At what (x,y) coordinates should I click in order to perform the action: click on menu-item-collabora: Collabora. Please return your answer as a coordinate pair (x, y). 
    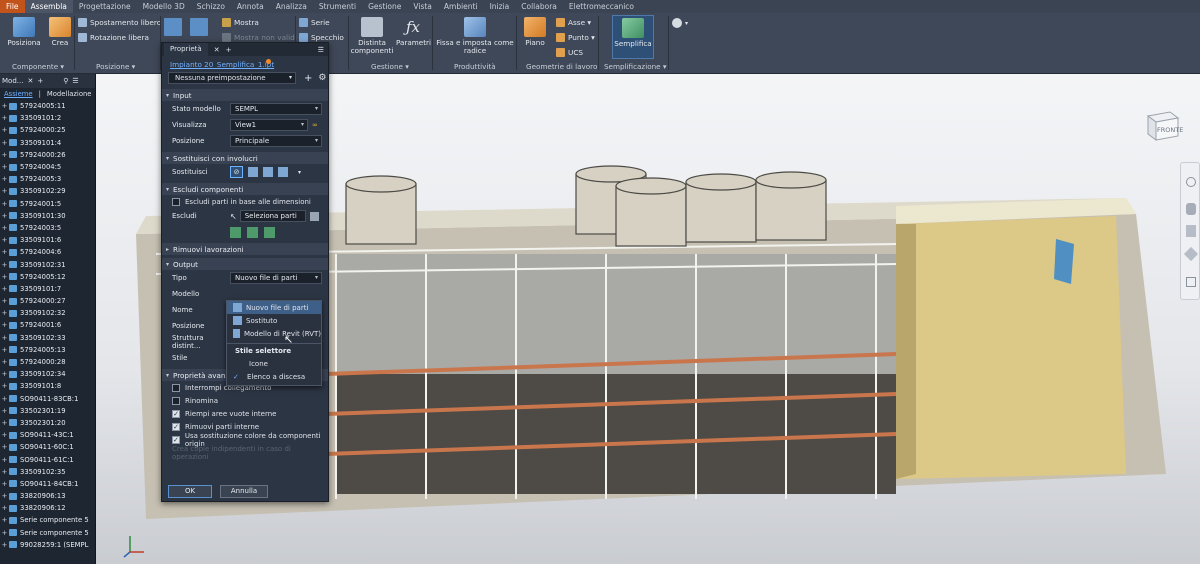
    Looking at the image, I should click on (539, 6).